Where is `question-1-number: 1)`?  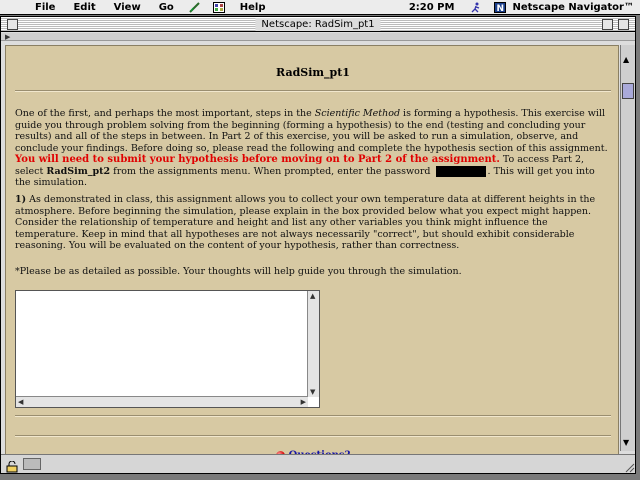 question-1-number: 1) is located at coordinates (21, 199).